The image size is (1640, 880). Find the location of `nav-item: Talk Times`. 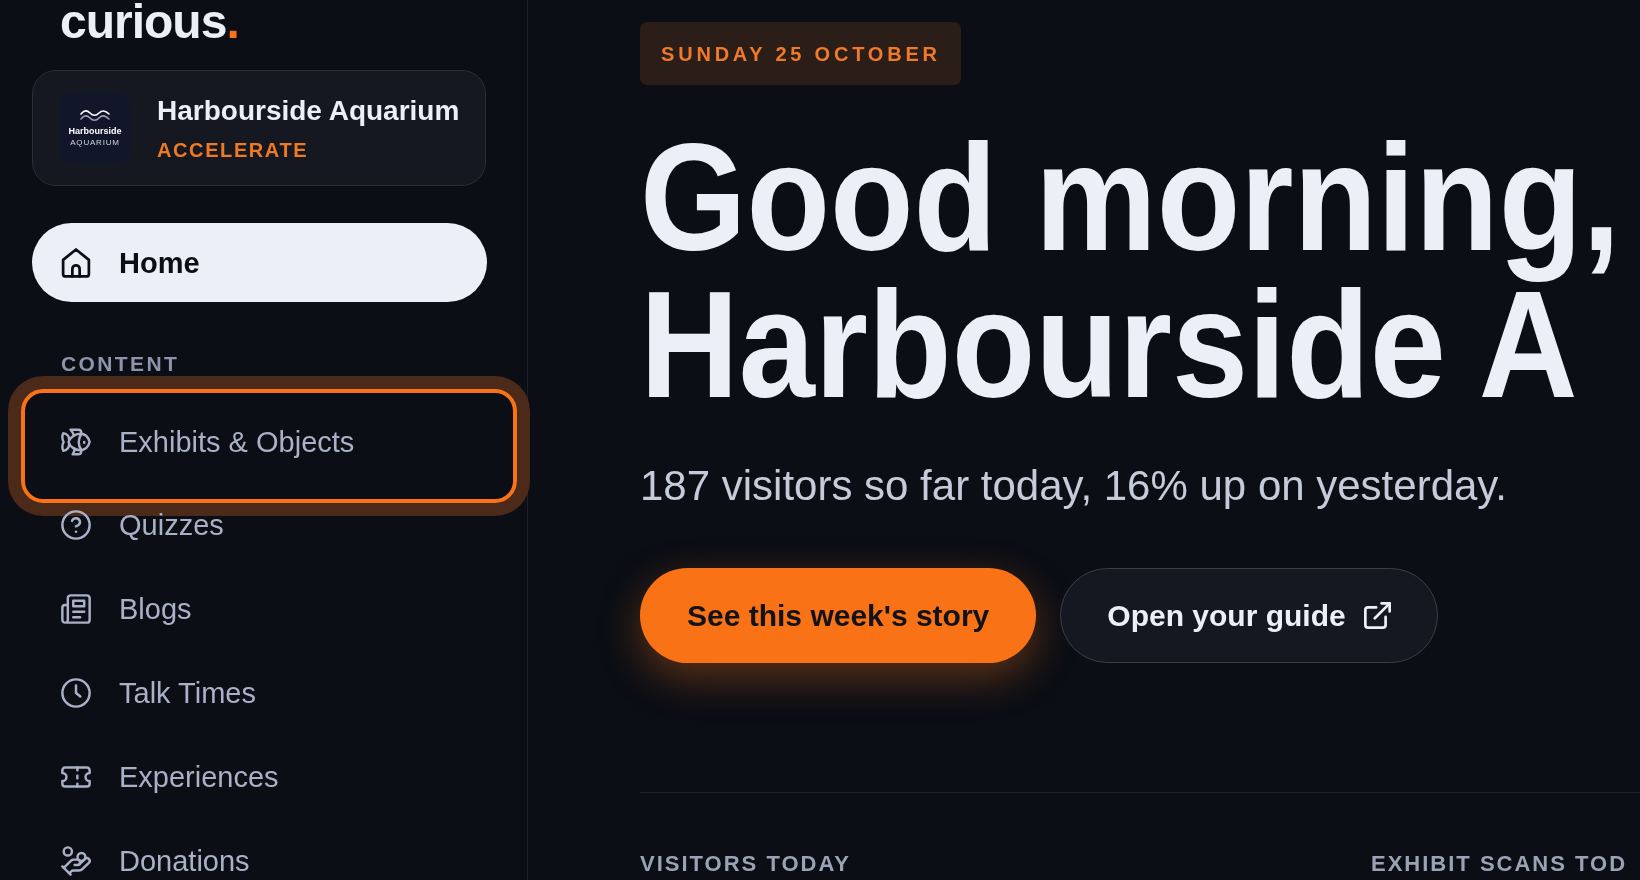

nav-item: Talk Times is located at coordinates (259, 693).